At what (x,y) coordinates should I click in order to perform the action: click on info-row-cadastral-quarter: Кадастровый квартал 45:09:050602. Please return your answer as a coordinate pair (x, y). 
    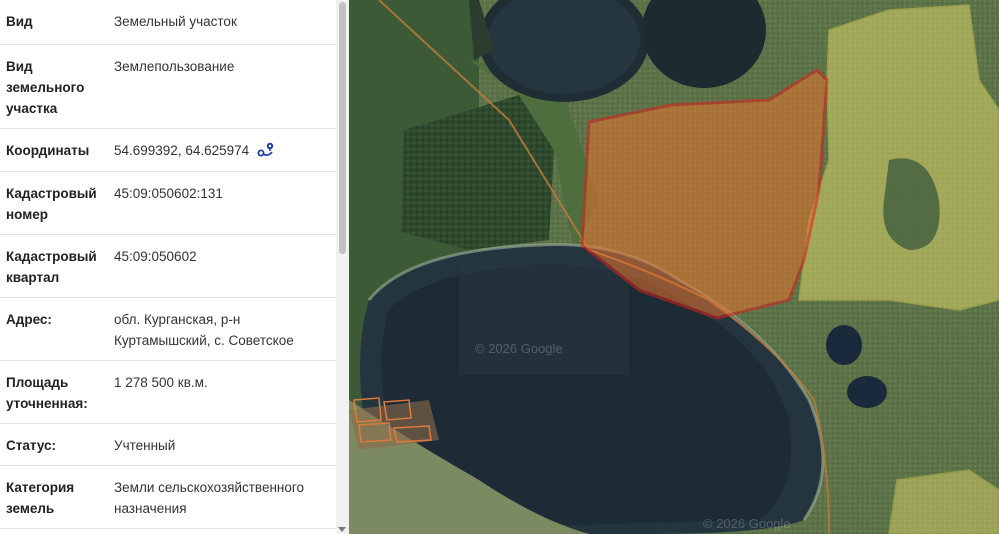
    Looking at the image, I should click on (168, 266).